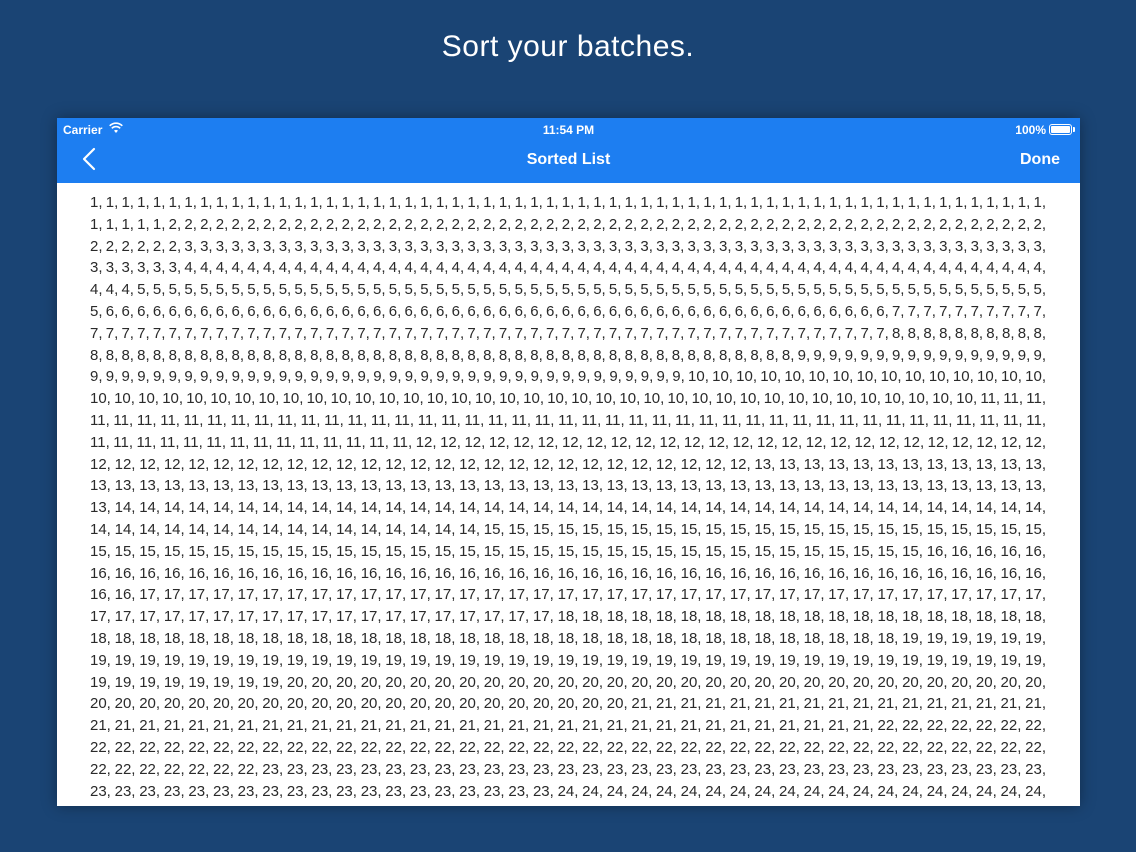 This screenshot has width=1136, height=852. Describe the element at coordinates (1040, 160) in the screenshot. I see `done-button: Done` at that location.